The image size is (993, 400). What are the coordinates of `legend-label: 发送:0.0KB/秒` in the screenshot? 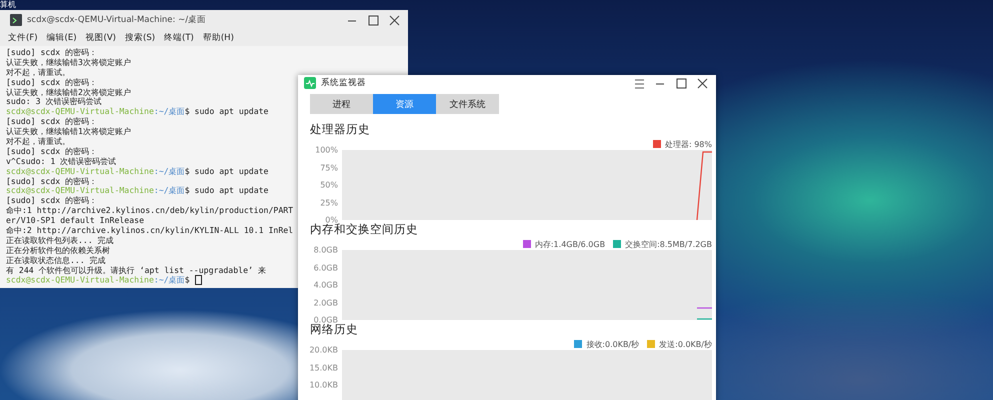 It's located at (685, 344).